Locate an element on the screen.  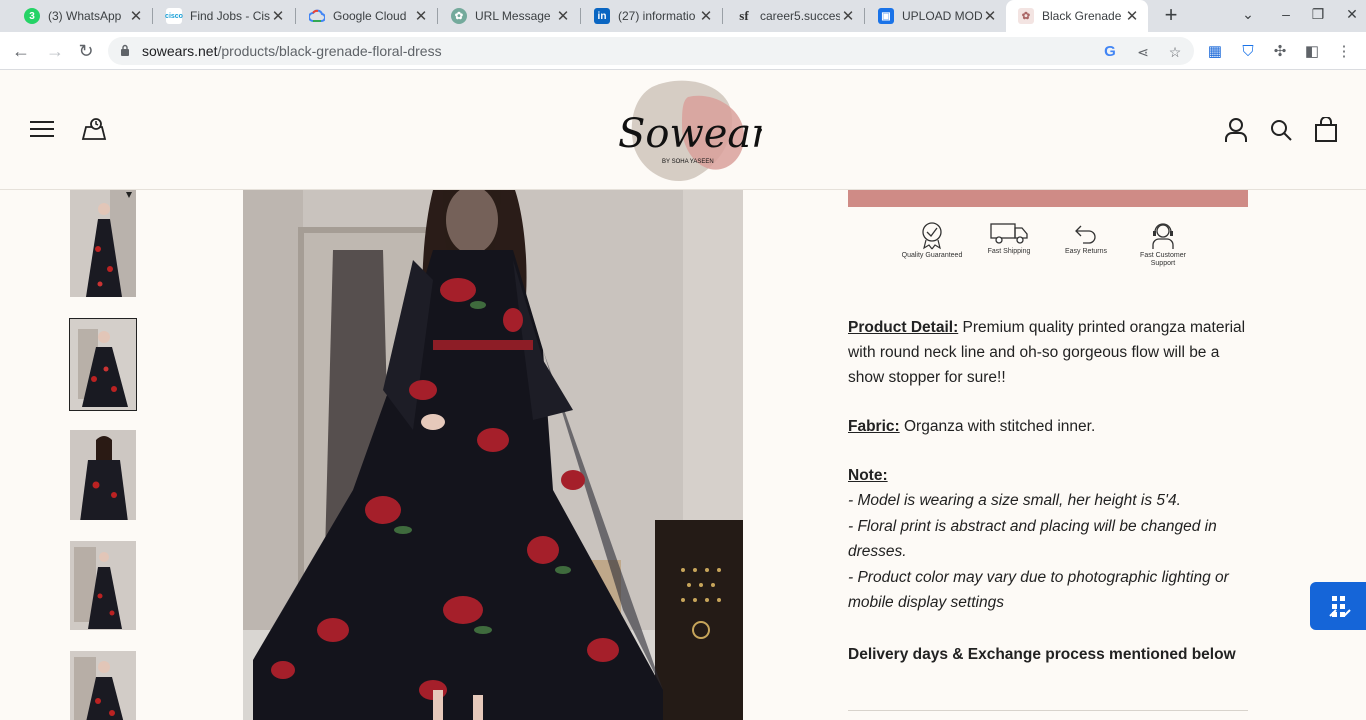
menu-icon is located at coordinates (42, 129).